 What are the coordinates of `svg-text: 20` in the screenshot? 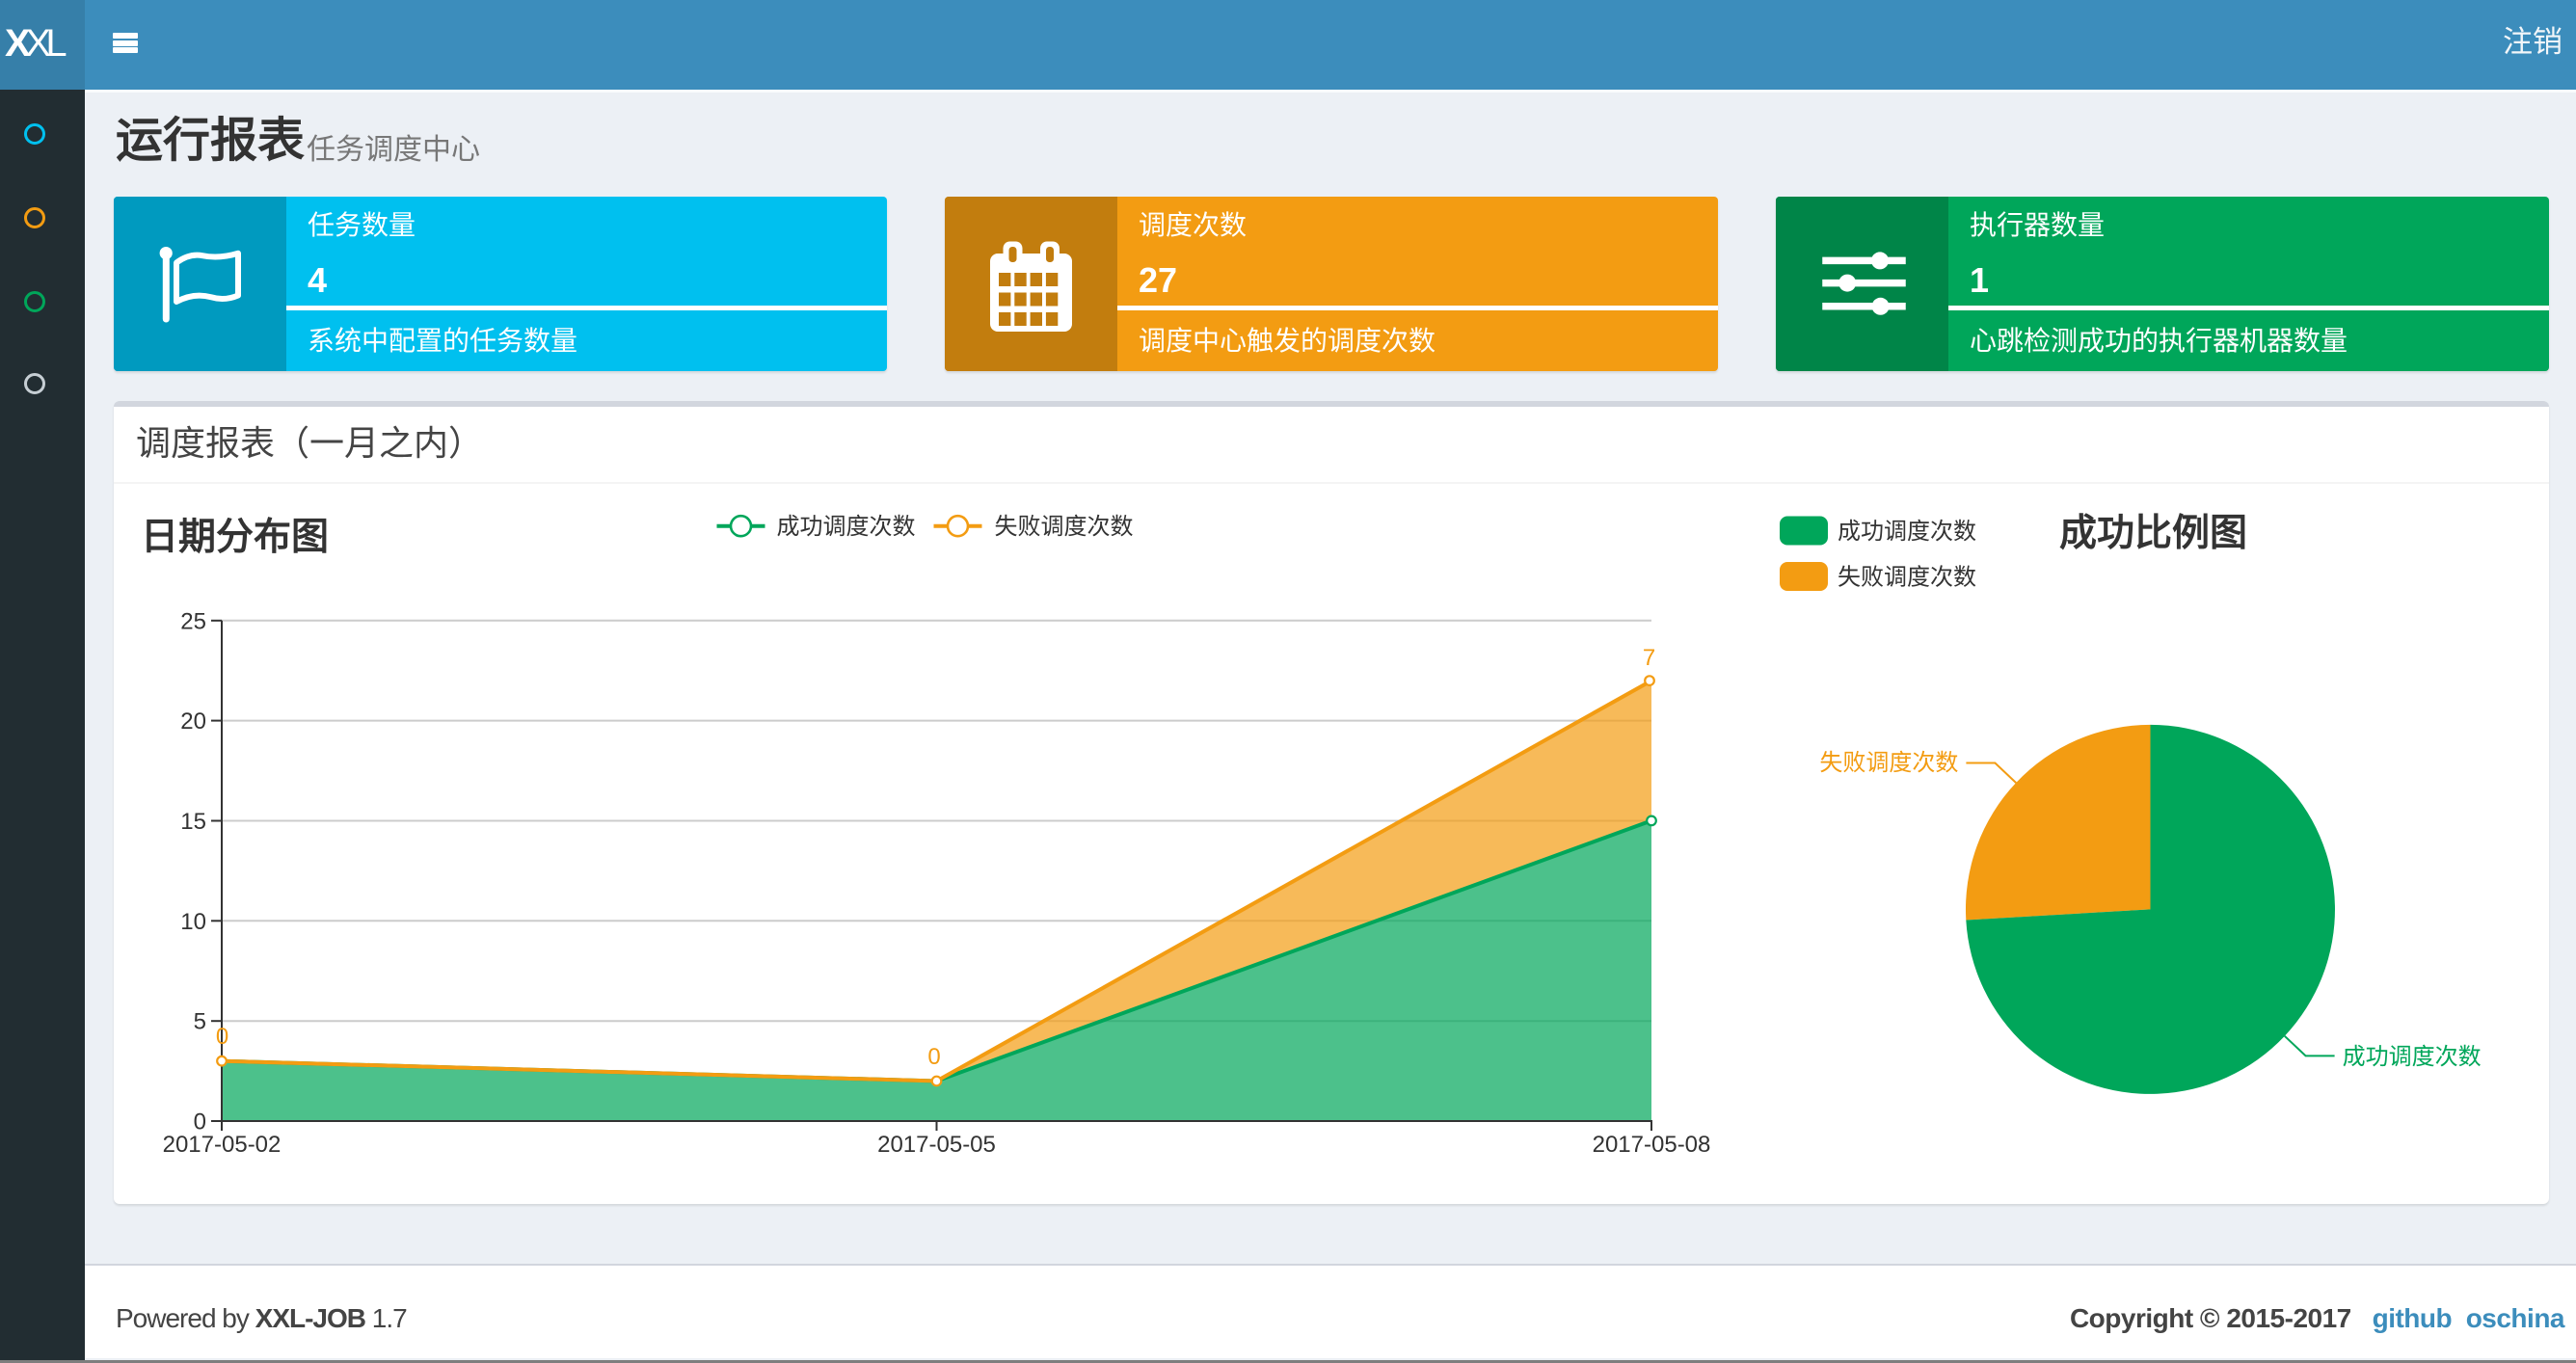 It's located at (193, 721).